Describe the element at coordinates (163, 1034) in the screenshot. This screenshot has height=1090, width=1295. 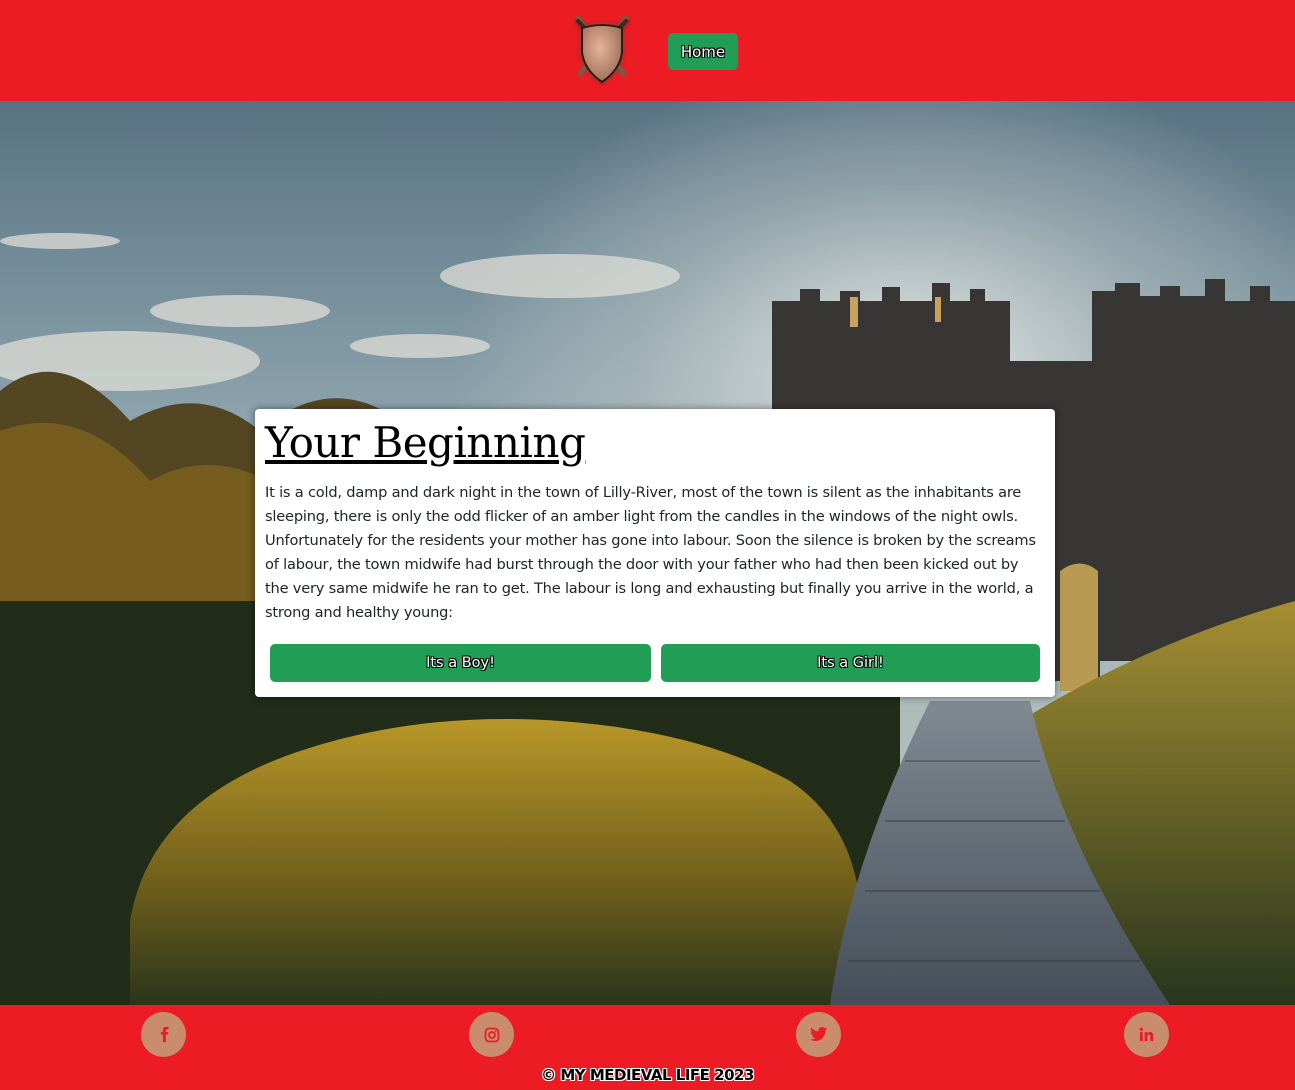
I see `facebook-icon` at that location.